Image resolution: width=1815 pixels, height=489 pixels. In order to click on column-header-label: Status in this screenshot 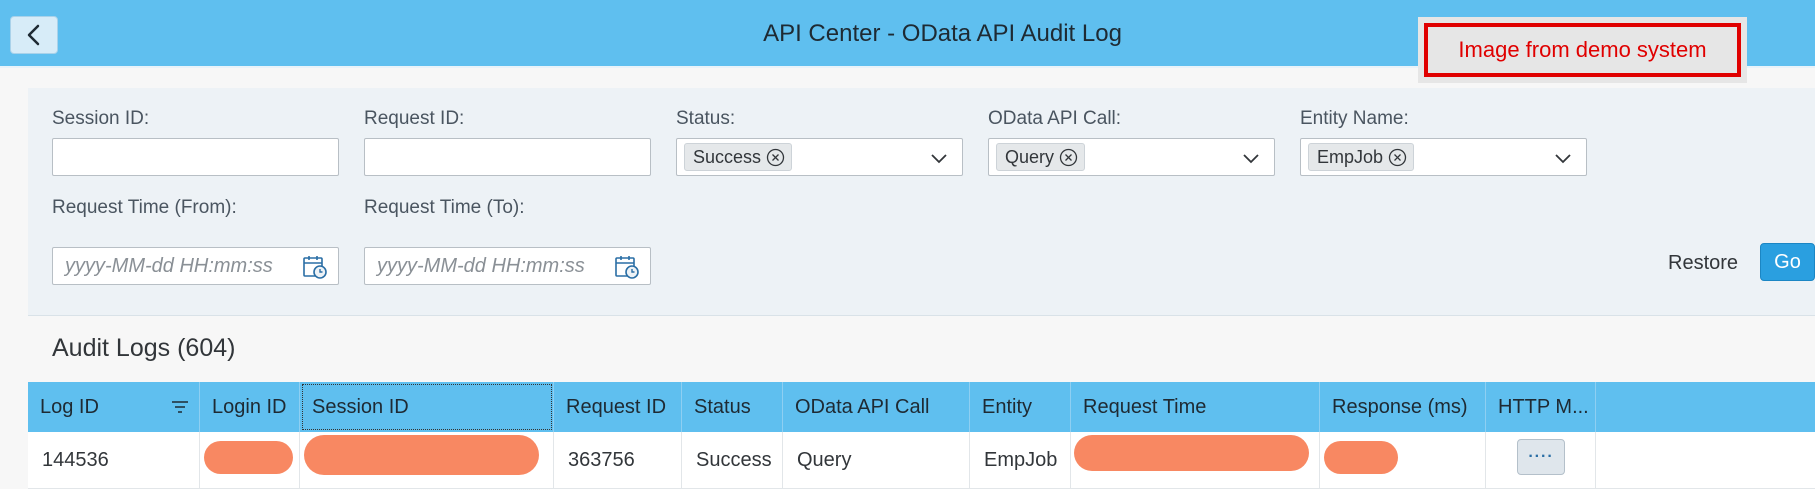, I will do `click(722, 406)`.